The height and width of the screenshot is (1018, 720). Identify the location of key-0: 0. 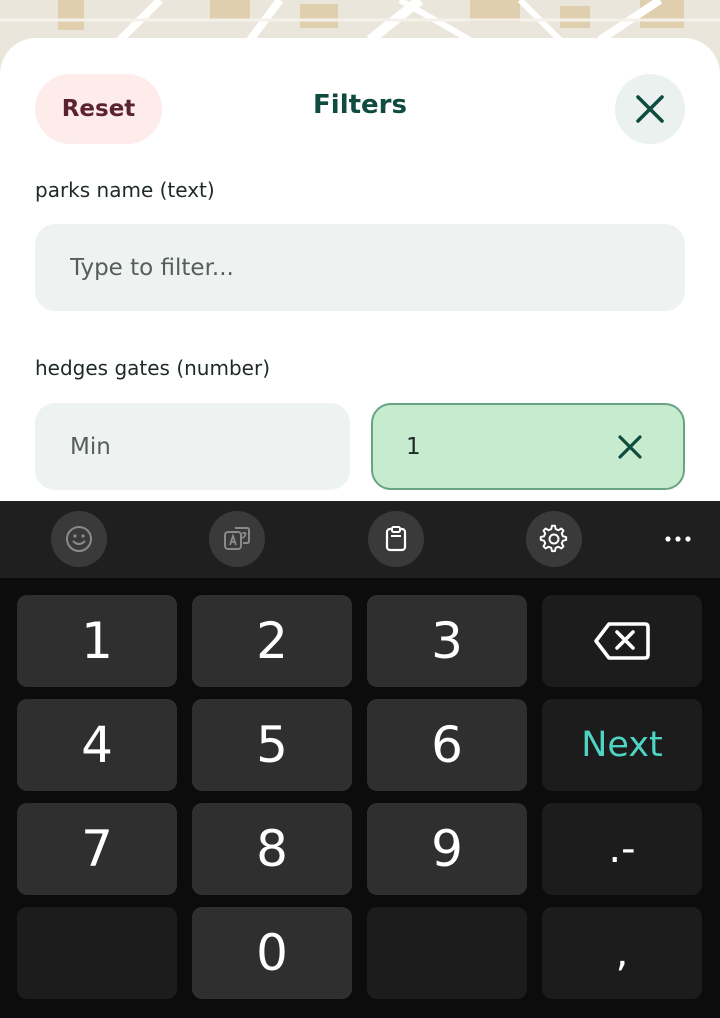
(272, 953).